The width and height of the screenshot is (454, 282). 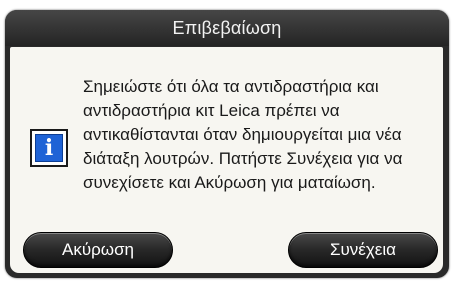 I want to click on dialog-title: Επιβεβαίωση, so click(x=227, y=27).